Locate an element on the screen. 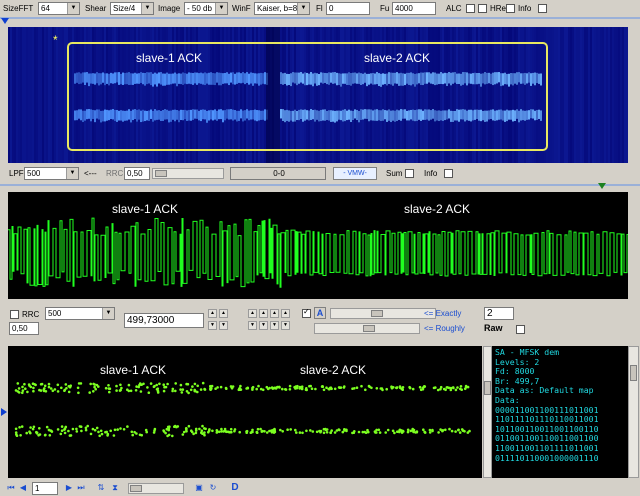 This screenshot has height=496, width=640. time-ruler is located at coordinates (320, 18).